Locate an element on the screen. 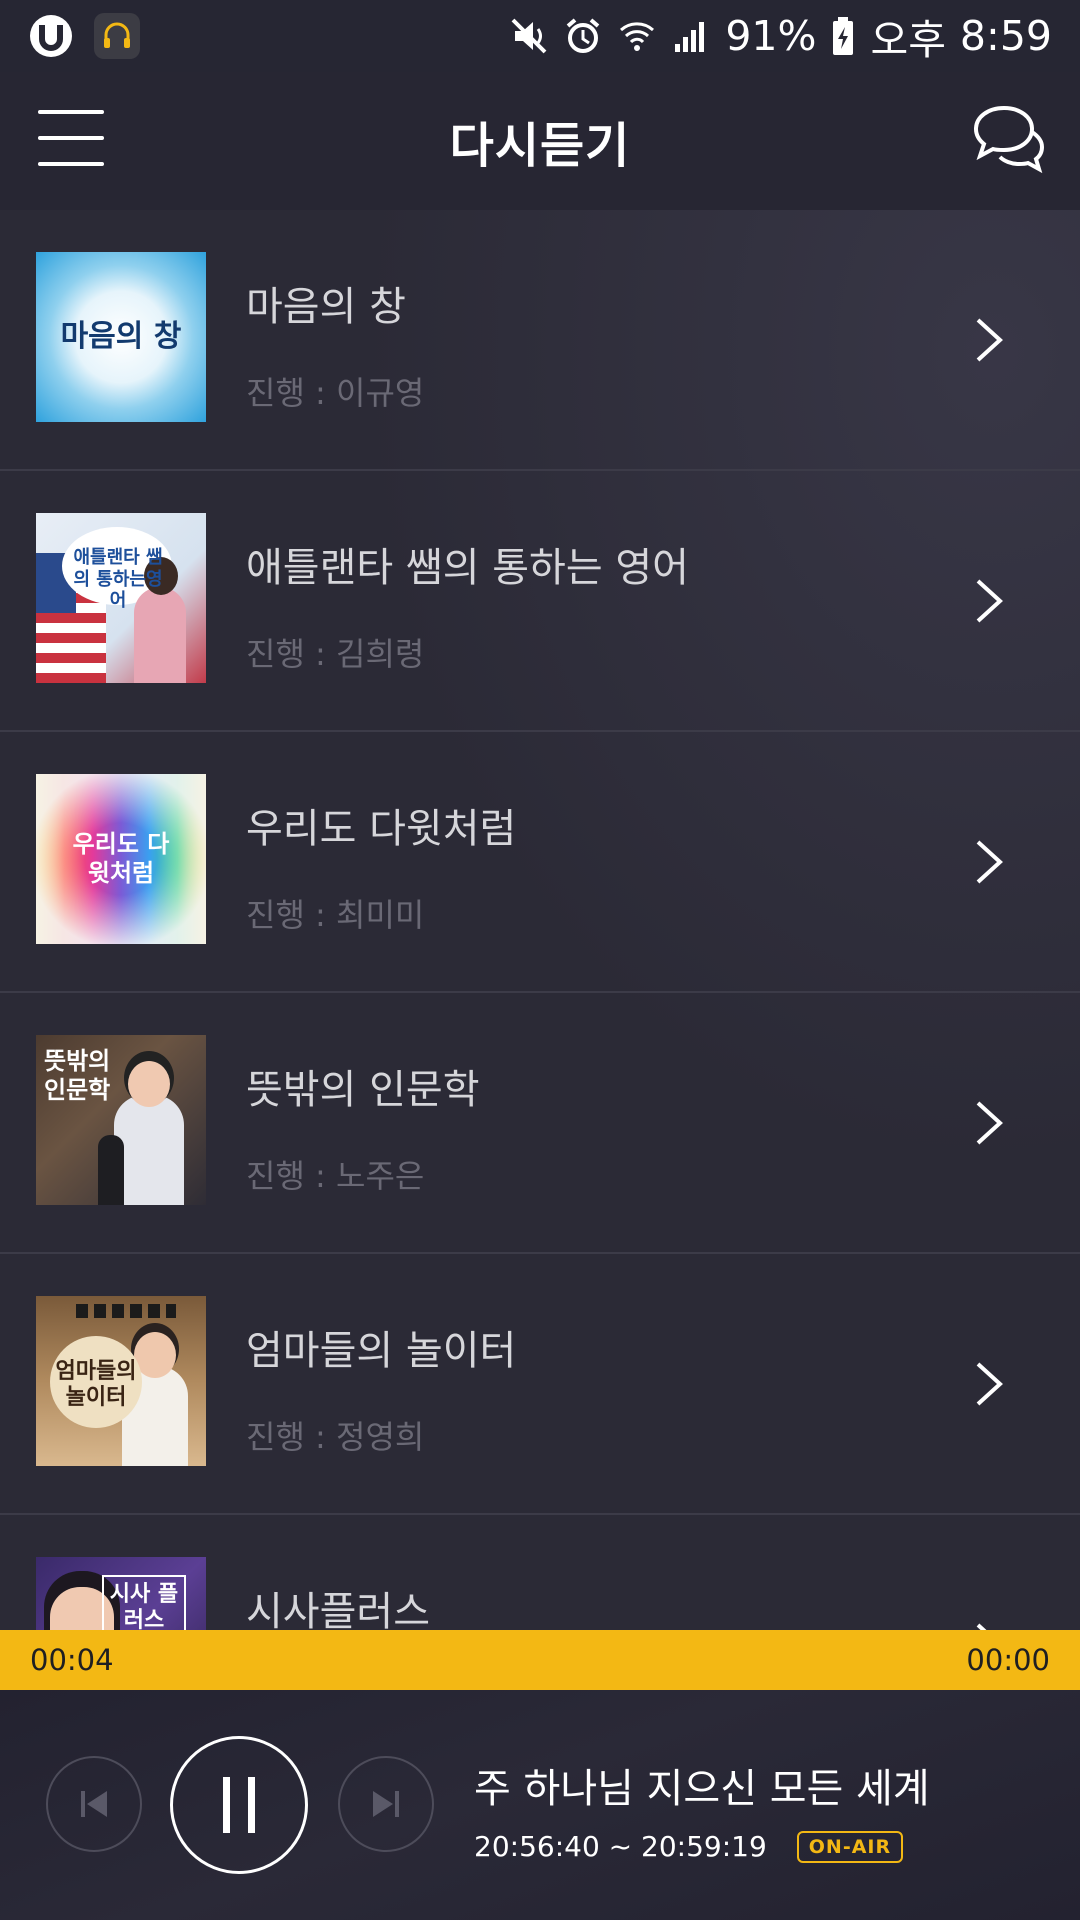 The width and height of the screenshot is (1080, 1920). list-item: 뜻밖의 인문학 뜻밖의 인문학 진행 : 노주은 is located at coordinates (540, 1123).